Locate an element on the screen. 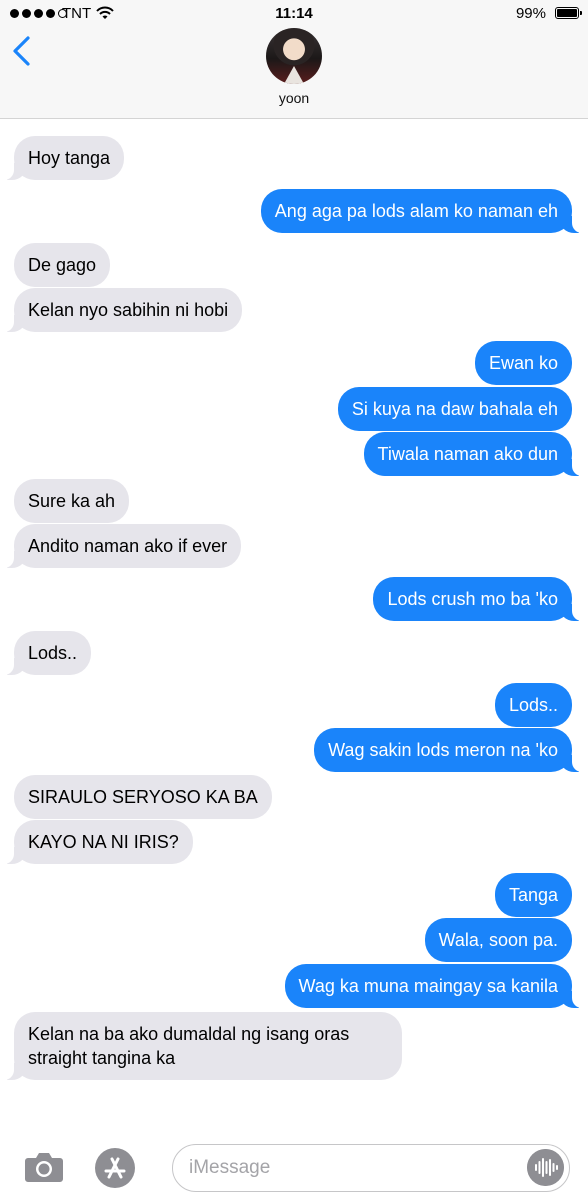 The width and height of the screenshot is (588, 1200). chevron-left-icon is located at coordinates (23, 51).